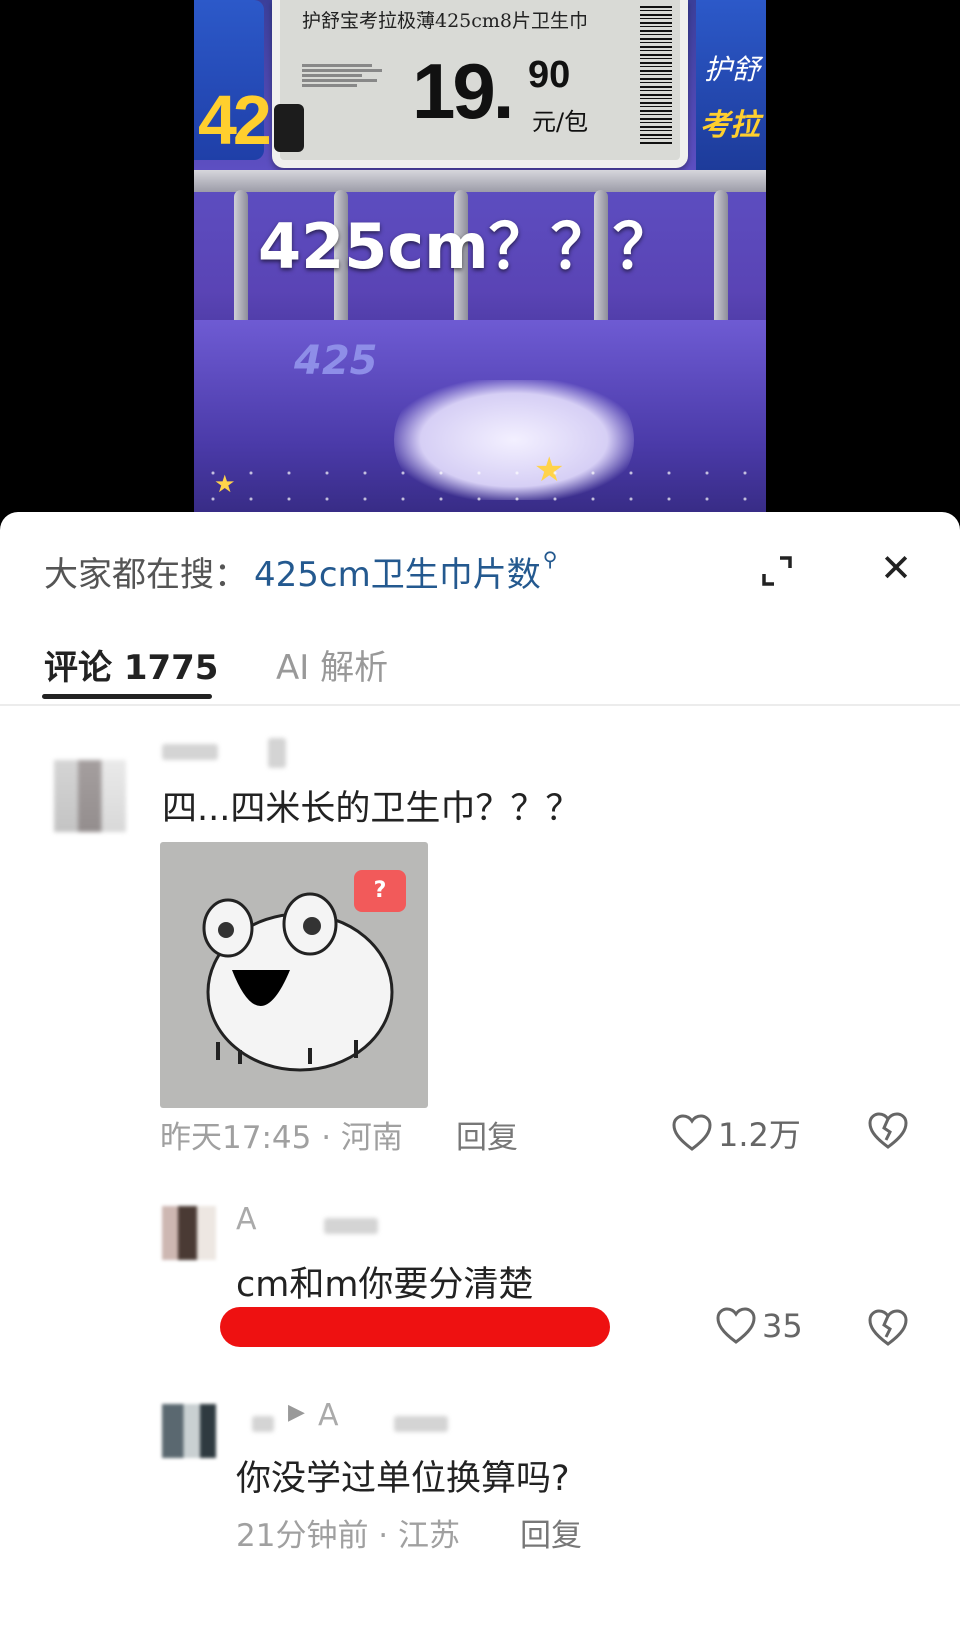 The image size is (960, 1650). Describe the element at coordinates (289, 128) in the screenshot. I see `tag-clip` at that location.